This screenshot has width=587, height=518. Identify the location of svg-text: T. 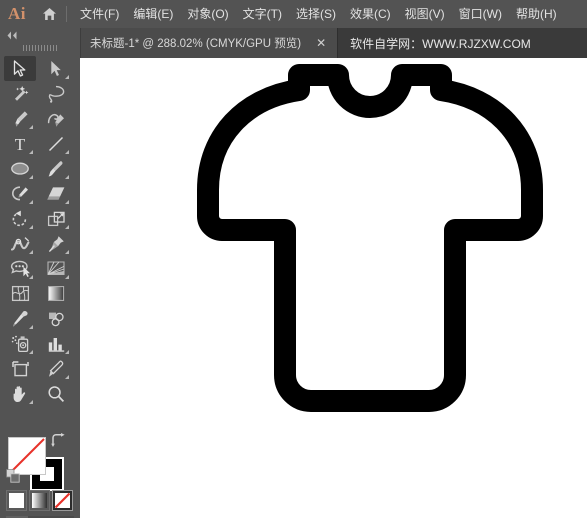
(20, 144).